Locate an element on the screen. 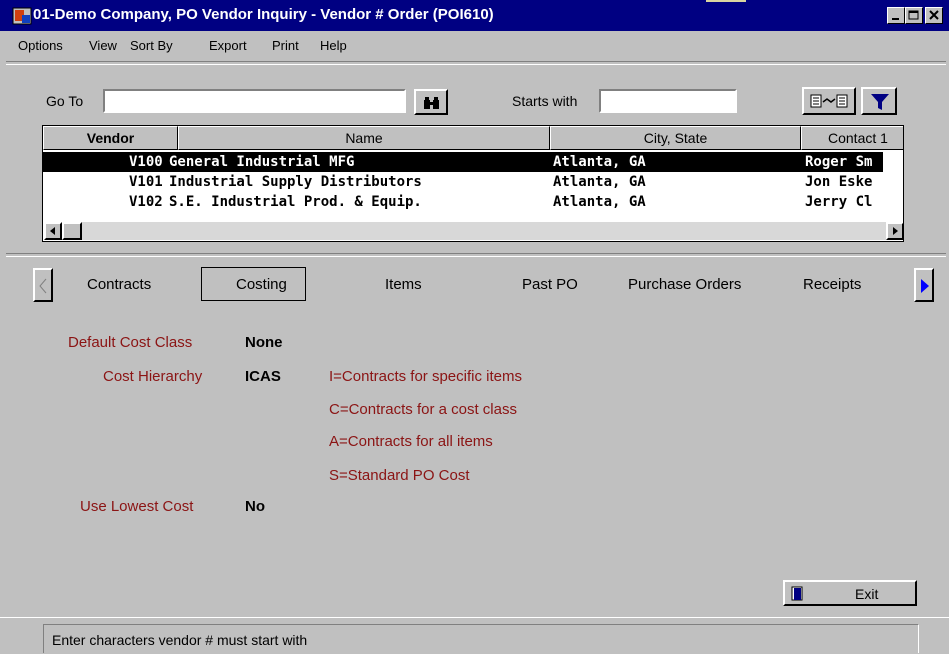 Image resolution: width=949 pixels, height=654 pixels. minimize-icon is located at coordinates (895, 19).